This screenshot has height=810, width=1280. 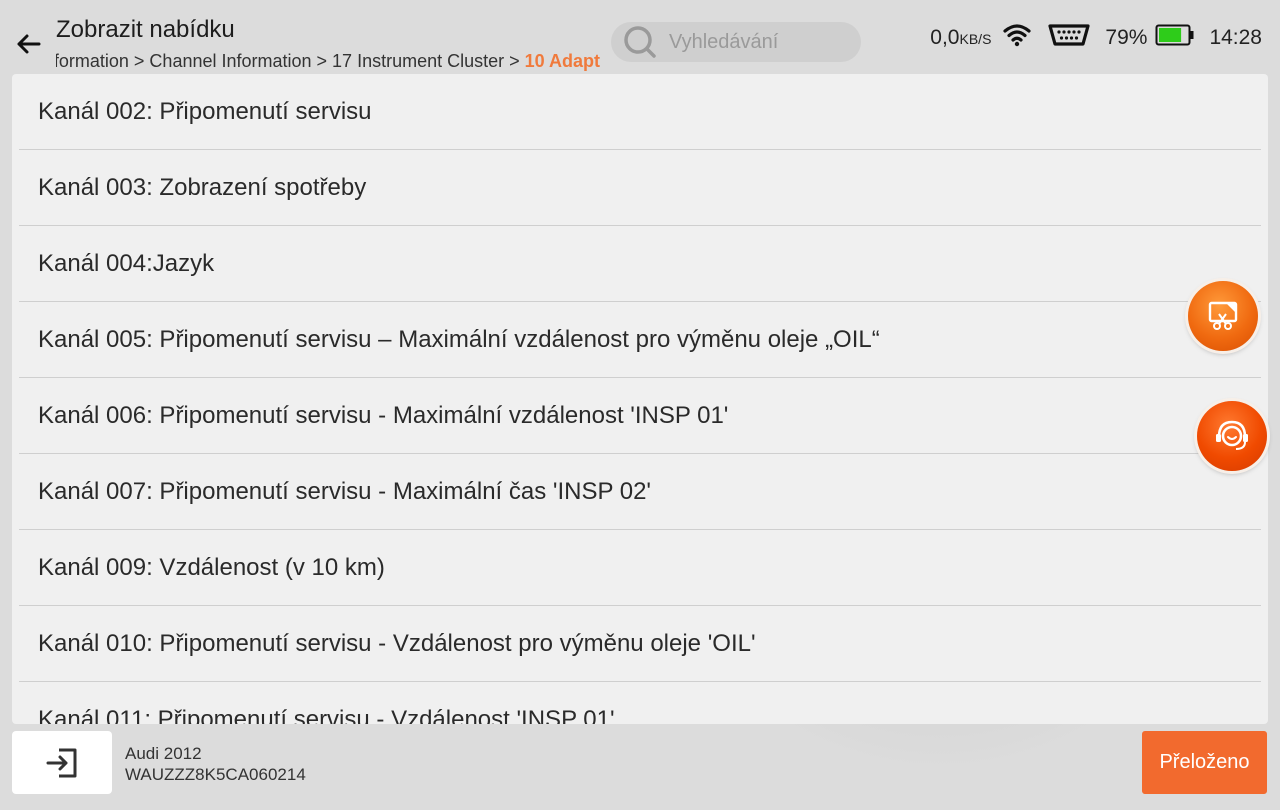 I want to click on page-title: Zobrazit nabídku, so click(x=145, y=29).